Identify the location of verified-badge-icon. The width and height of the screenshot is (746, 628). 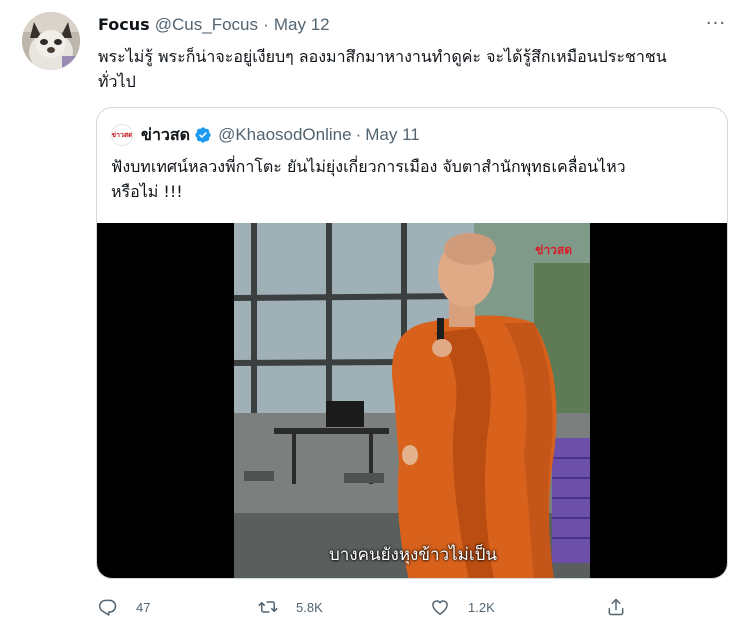
(203, 135).